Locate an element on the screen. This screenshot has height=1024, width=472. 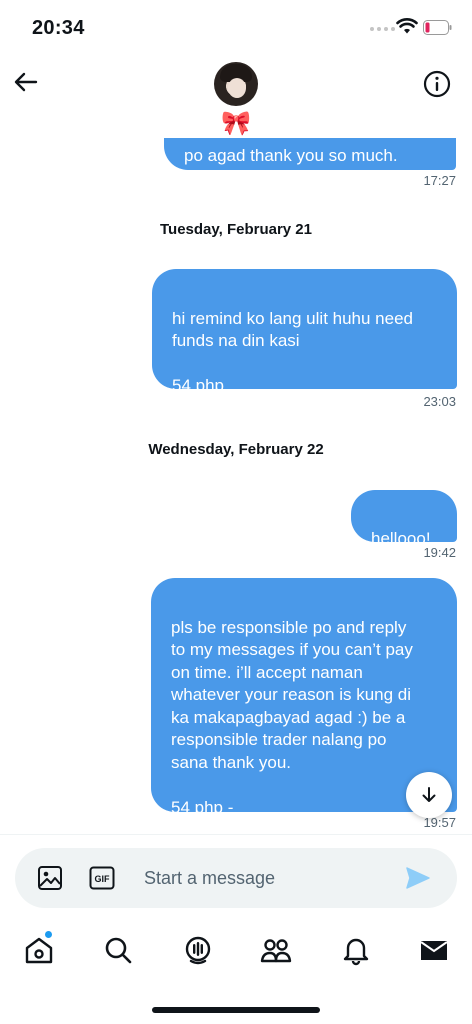
wifi-icon is located at coordinates (407, 26).